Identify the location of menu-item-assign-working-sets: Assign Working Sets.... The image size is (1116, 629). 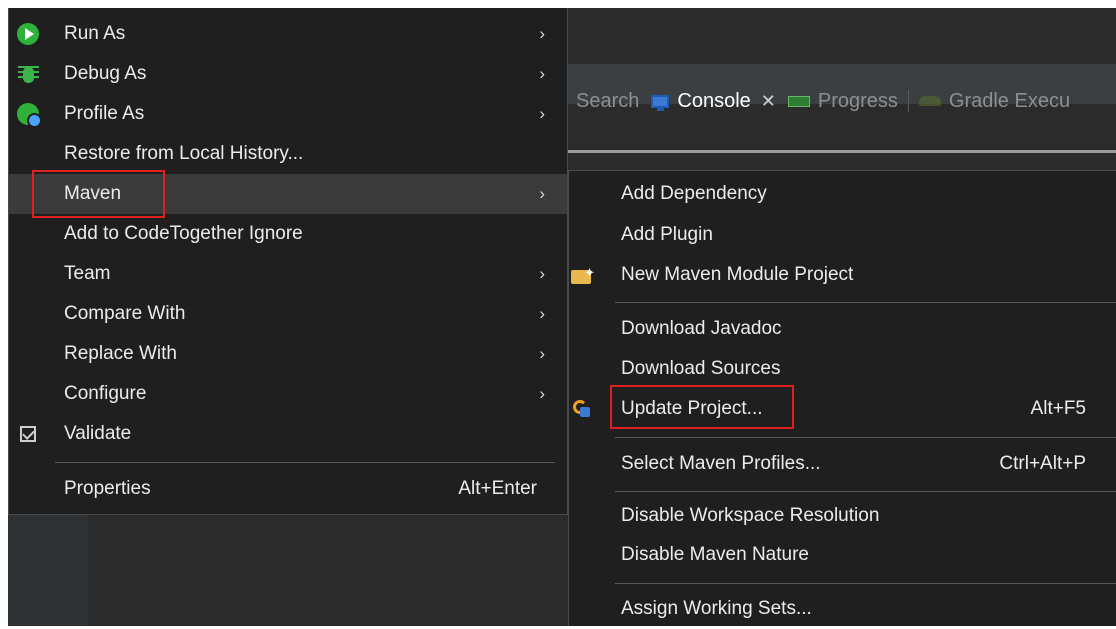
(842, 609).